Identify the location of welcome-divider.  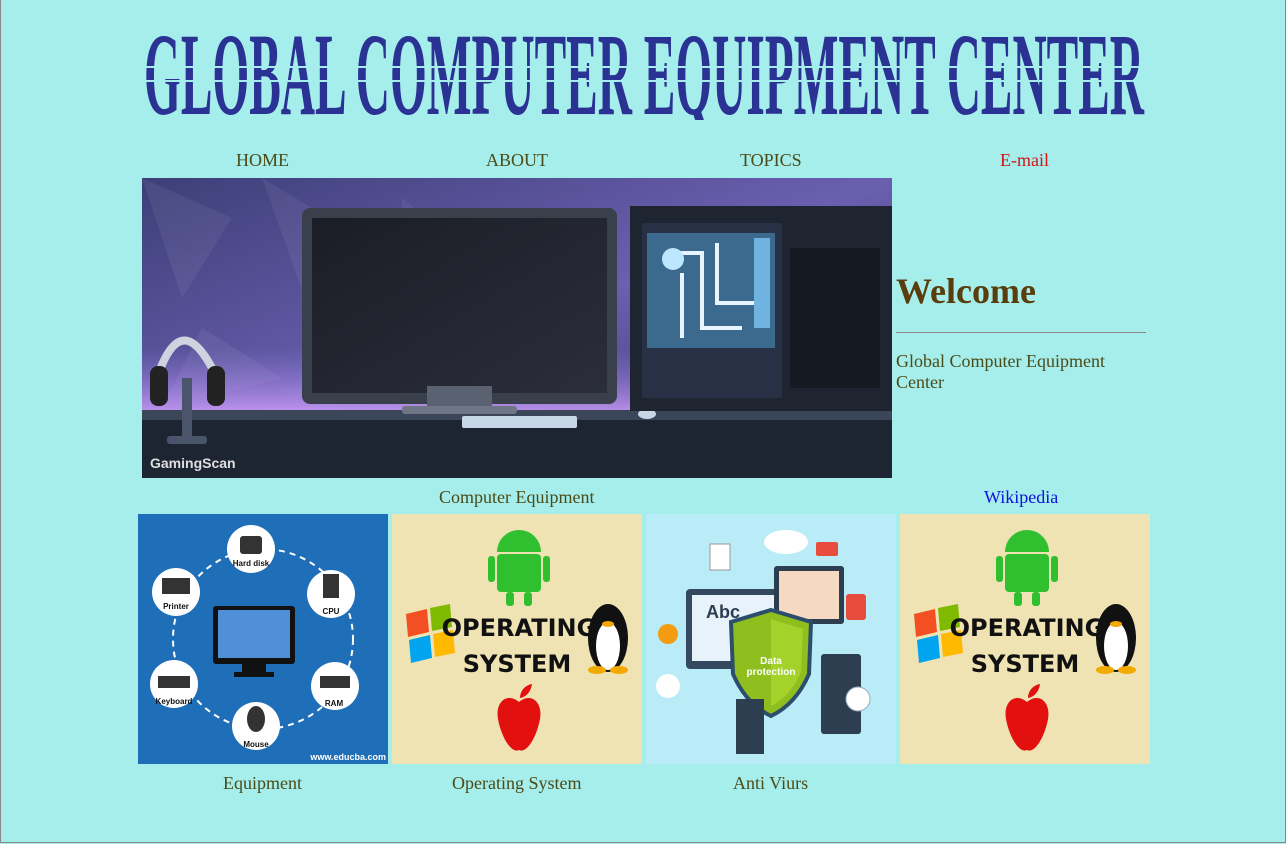
(1021, 332).